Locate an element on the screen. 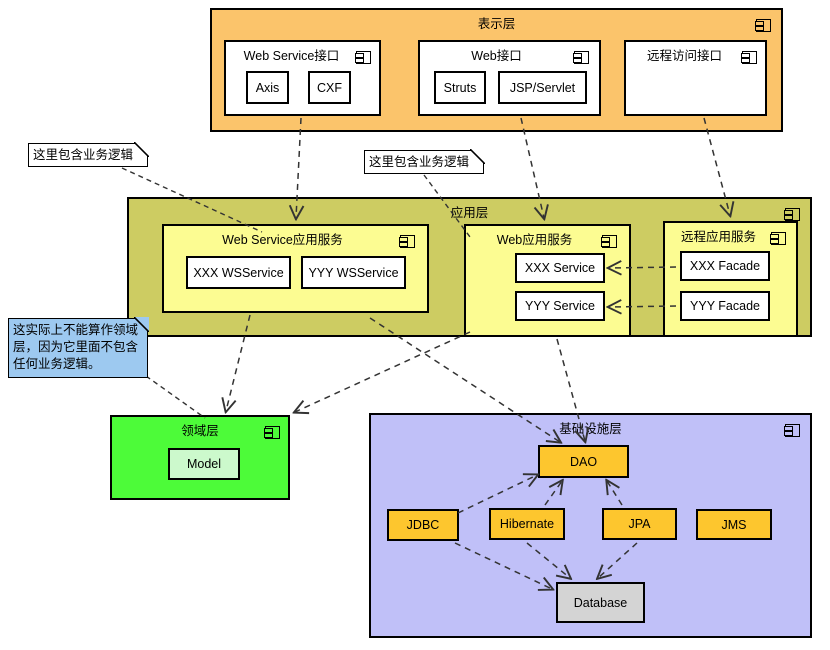 Image resolution: width=830 pixels, height=650 pixels. package-title: 远程访问接口 is located at coordinates (684, 56).